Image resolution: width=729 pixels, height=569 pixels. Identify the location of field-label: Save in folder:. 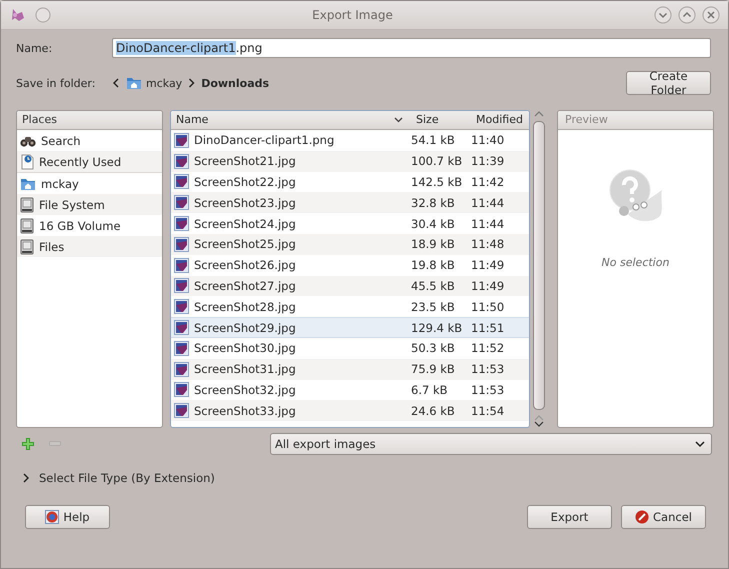
(56, 83).